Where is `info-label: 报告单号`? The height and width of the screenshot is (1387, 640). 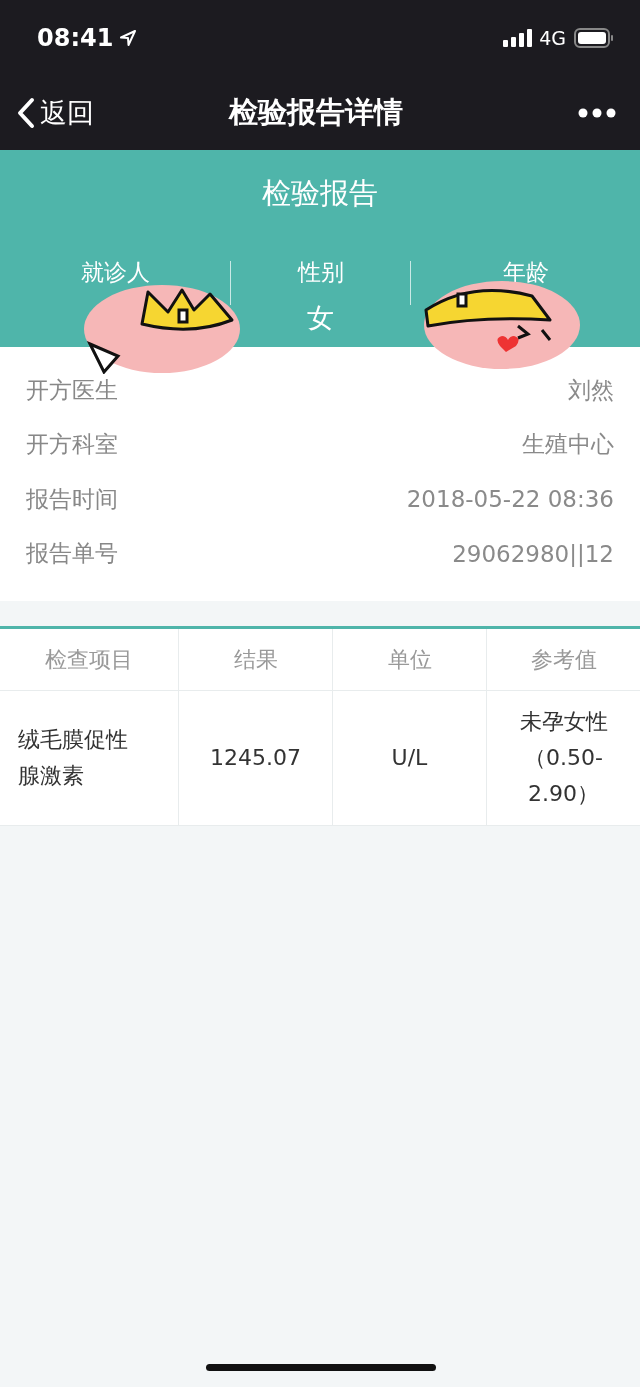
info-label: 报告单号 is located at coordinates (72, 554).